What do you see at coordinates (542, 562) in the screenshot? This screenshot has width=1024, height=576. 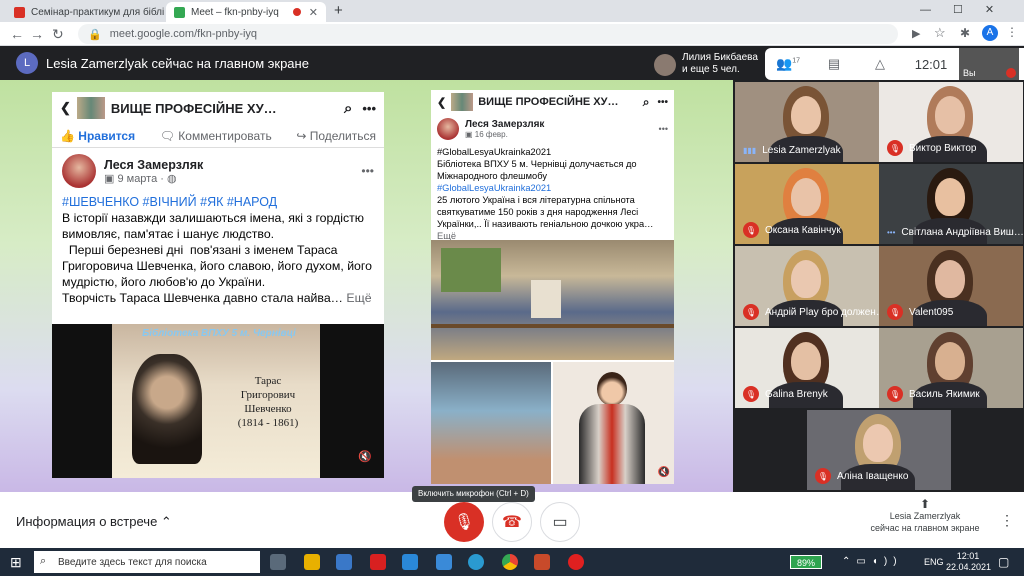 I see `powerpoint-icon` at bounding box center [542, 562].